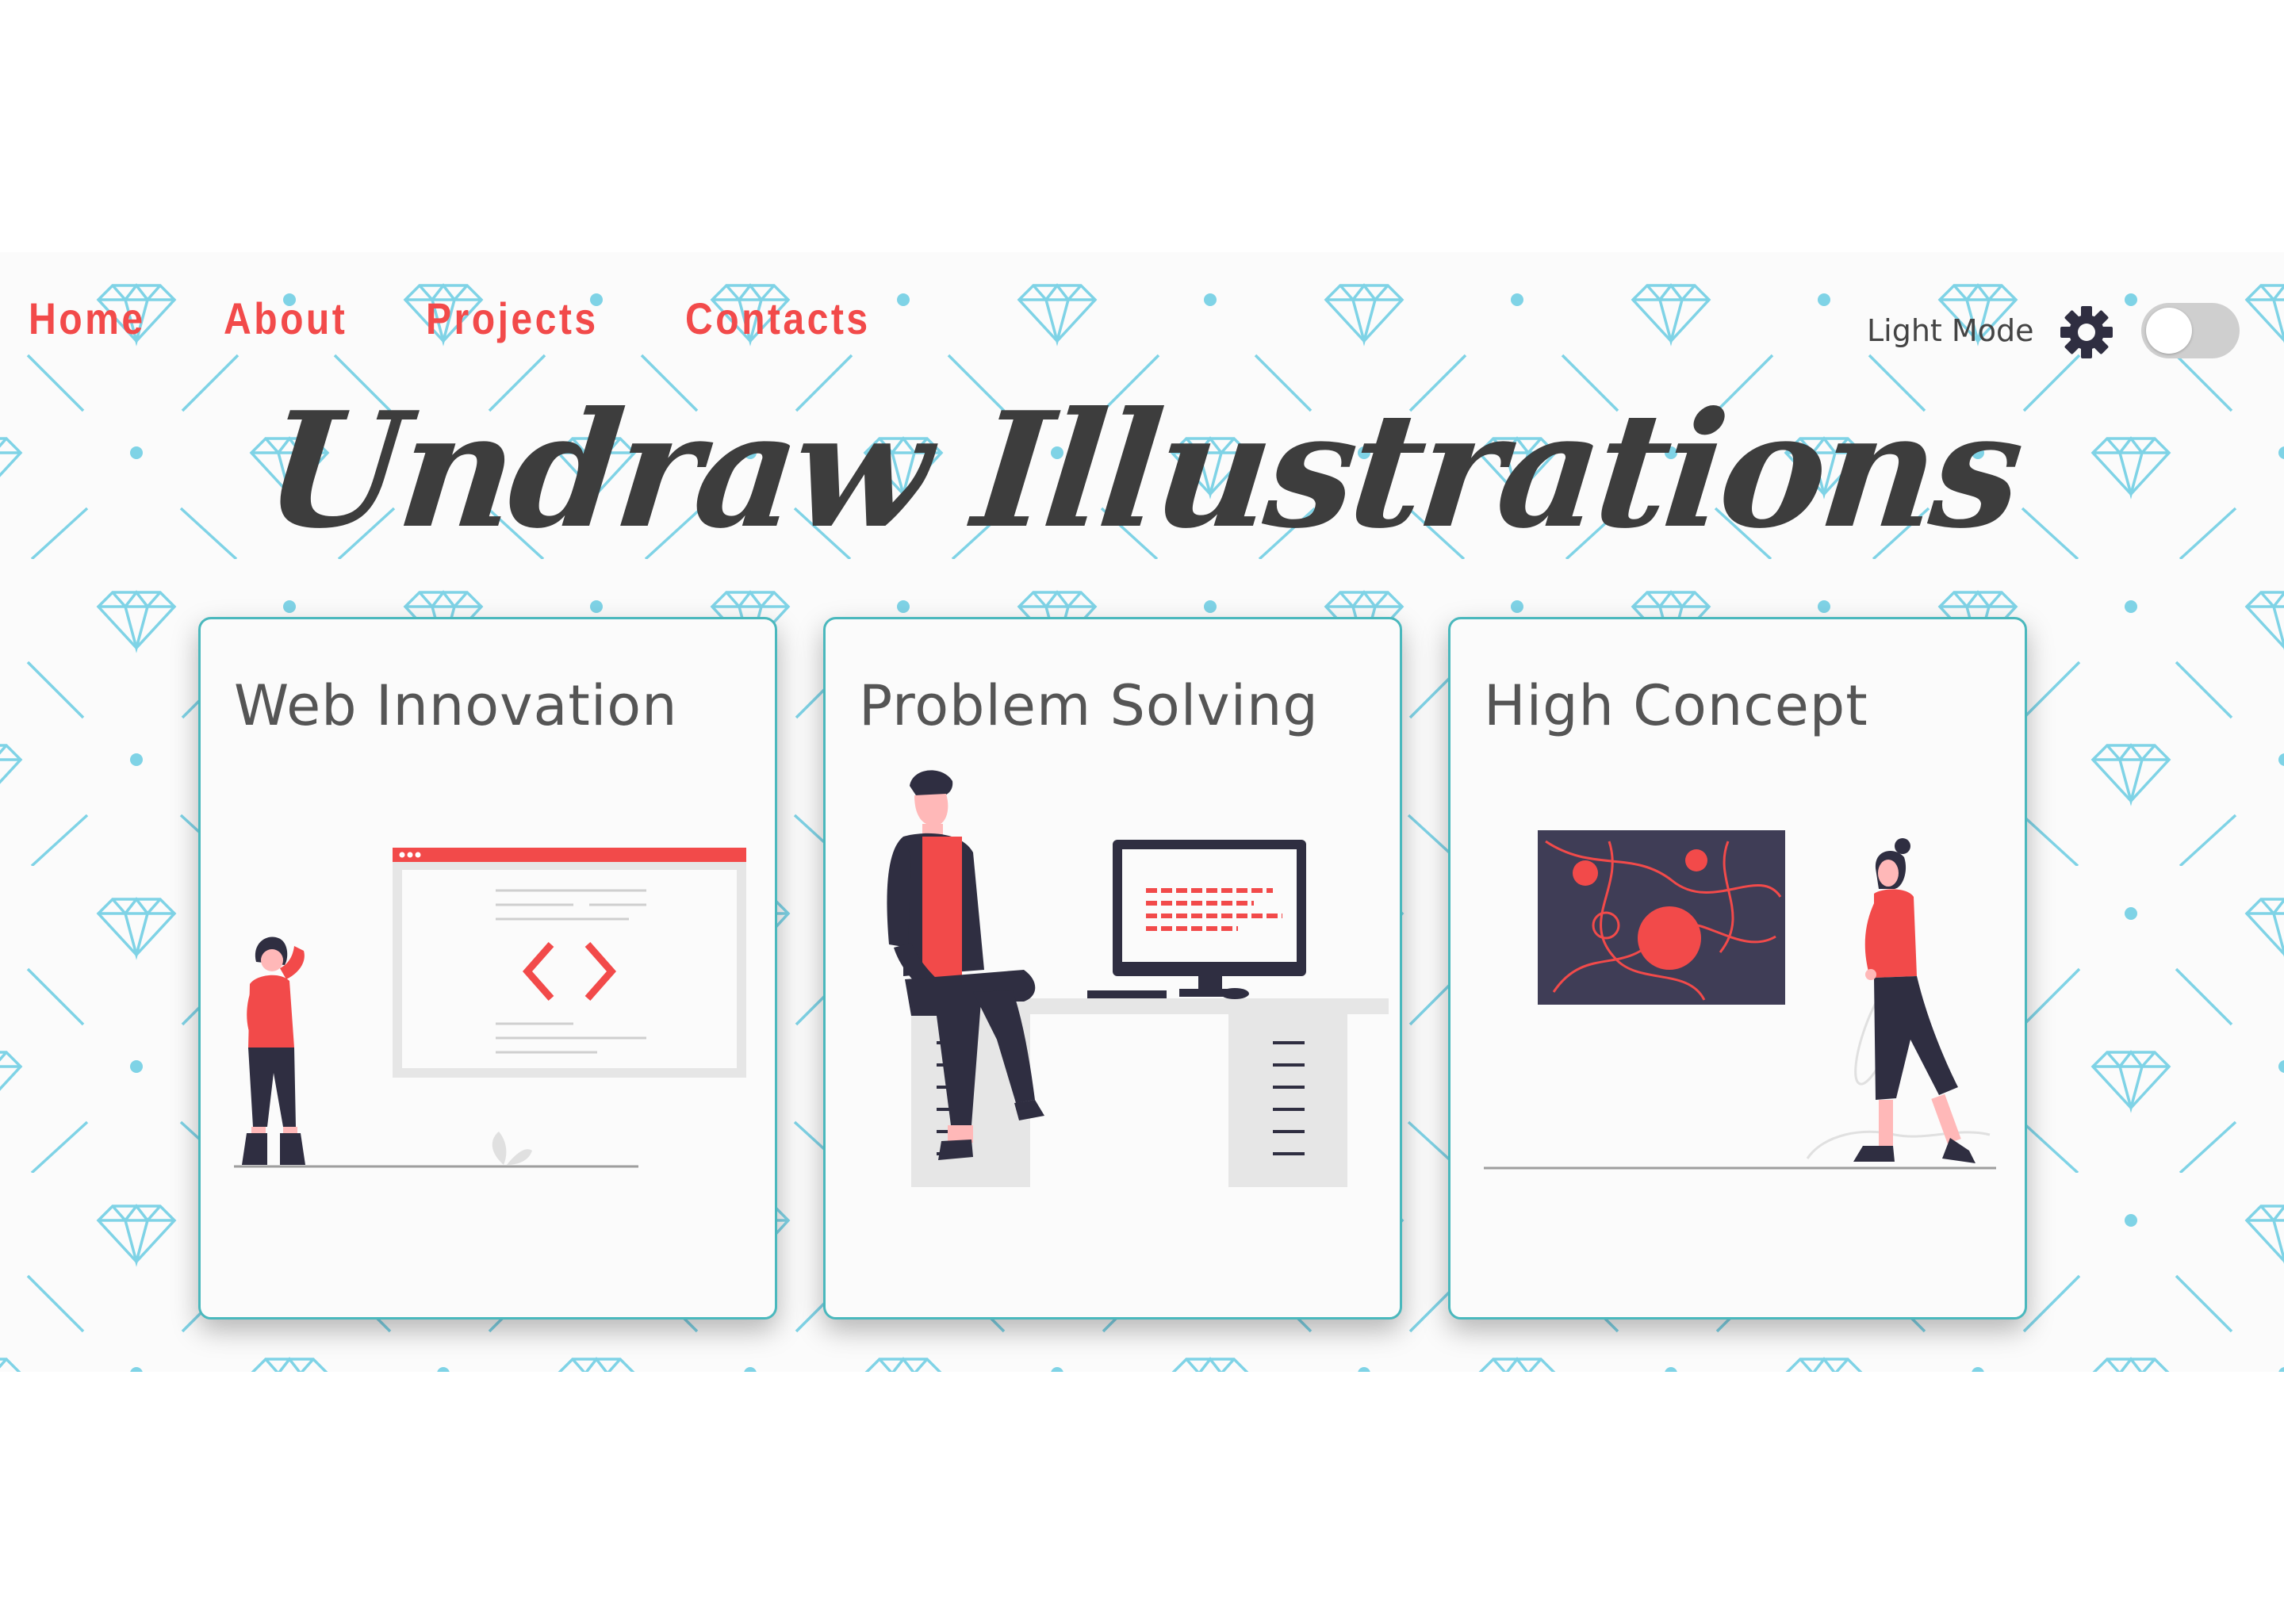  I want to click on gear-icon, so click(2086, 332).